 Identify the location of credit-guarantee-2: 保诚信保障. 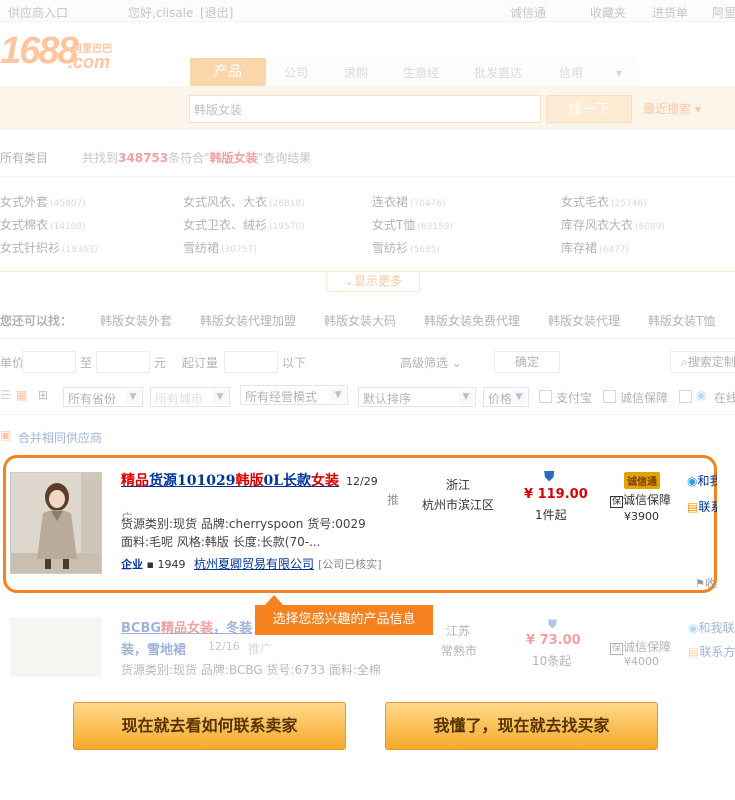
(641, 647).